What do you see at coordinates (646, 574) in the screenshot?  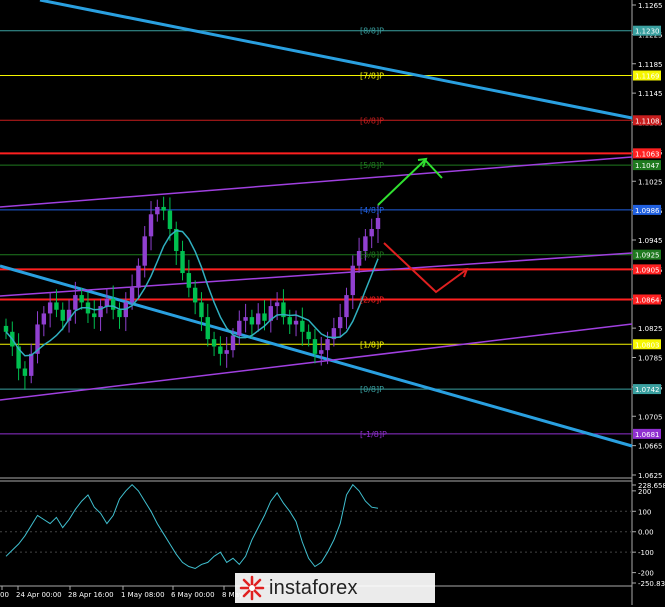 I see `cci-tick-label-5: -200` at bounding box center [646, 574].